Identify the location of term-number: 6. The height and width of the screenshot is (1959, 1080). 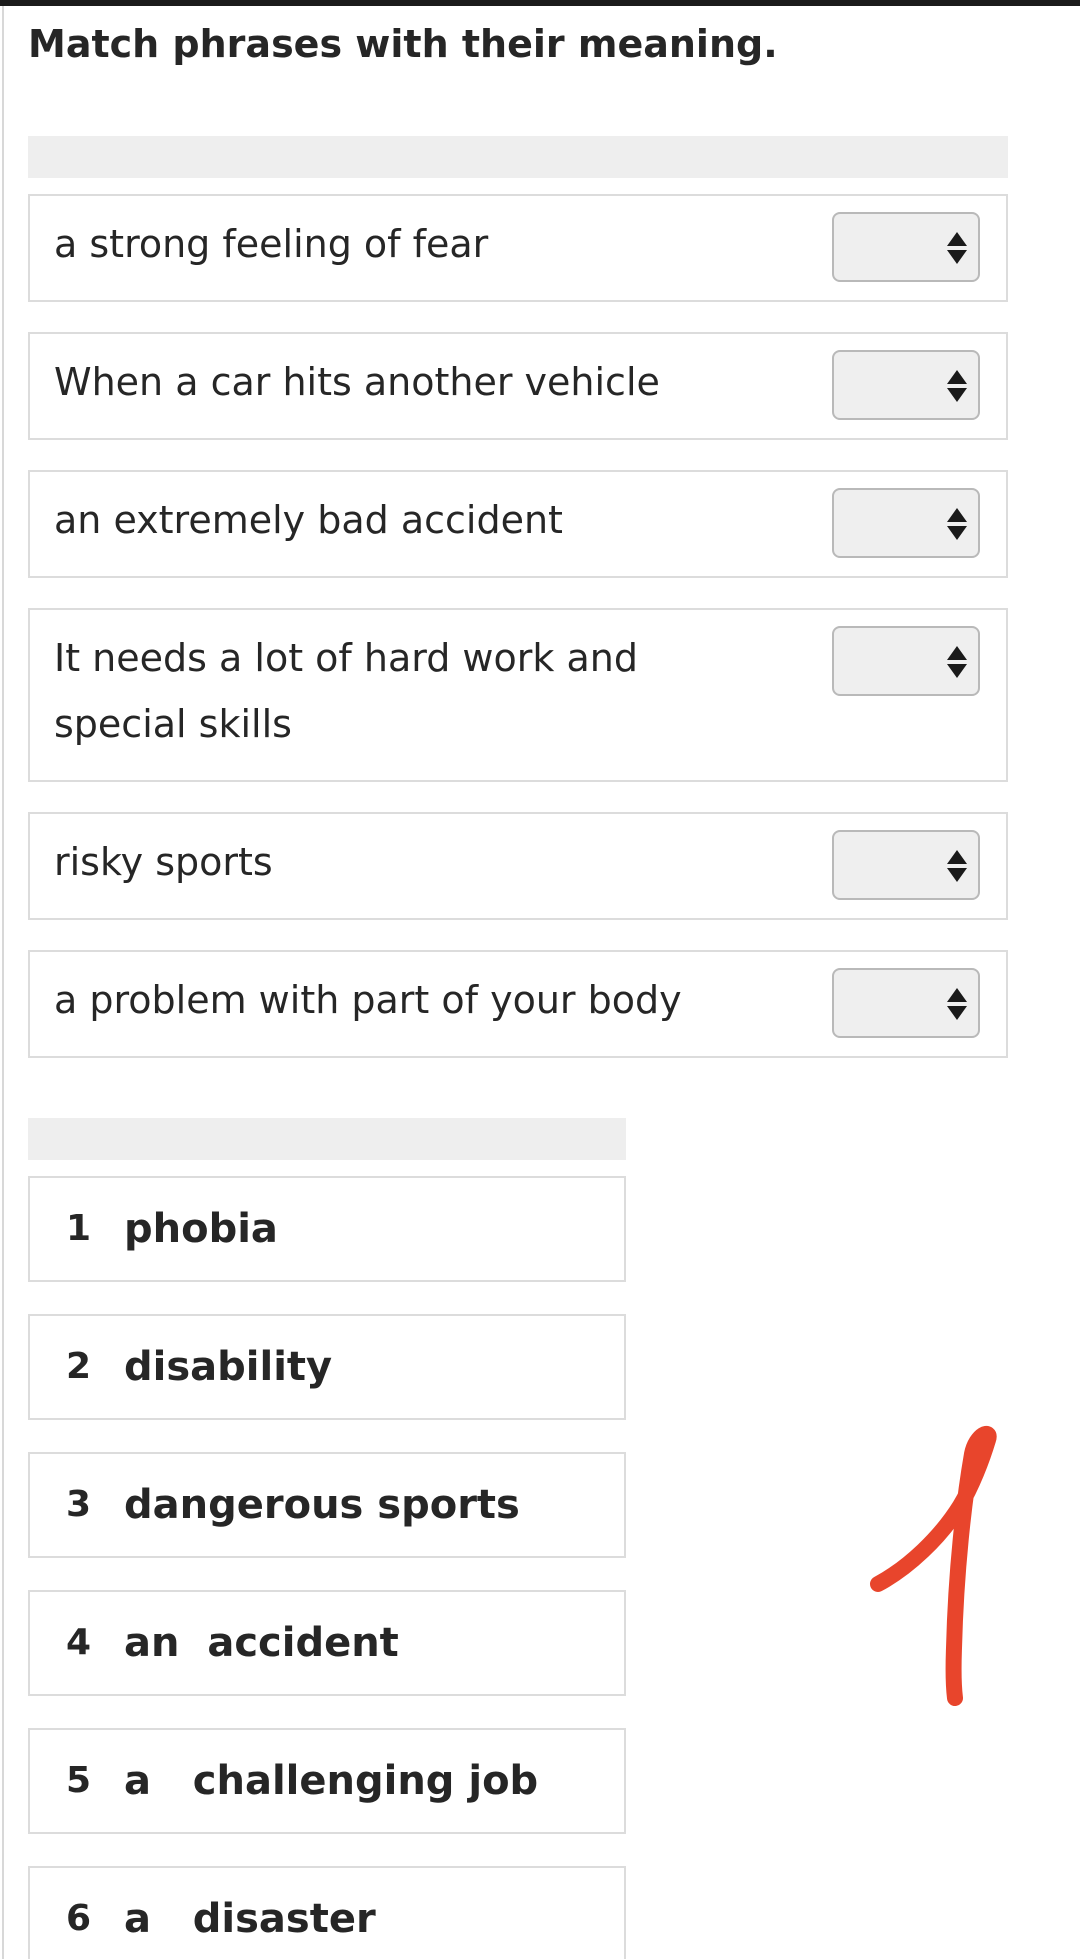
(79, 1918).